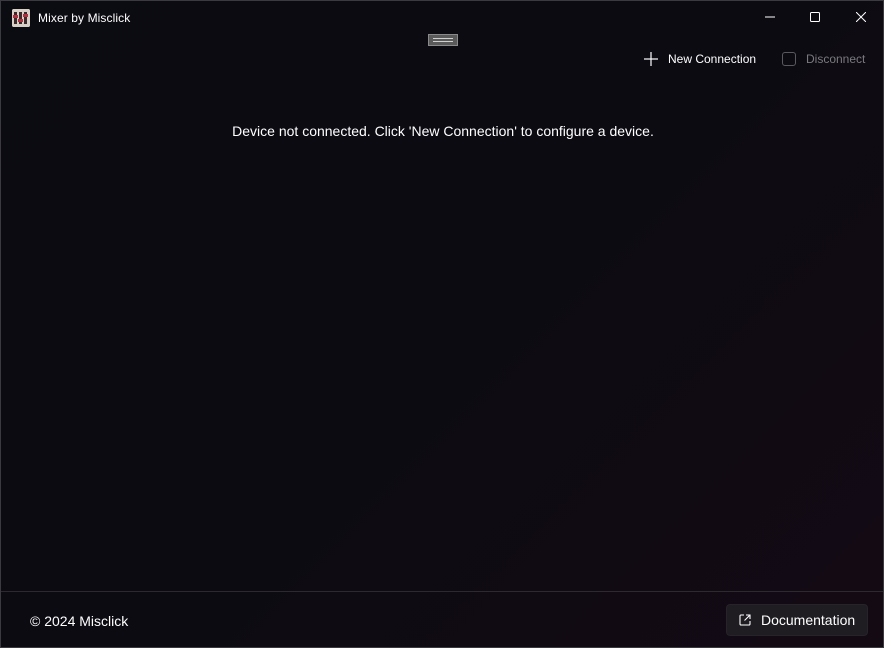  What do you see at coordinates (836, 59) in the screenshot?
I see `disconnect-label: Disconnect` at bounding box center [836, 59].